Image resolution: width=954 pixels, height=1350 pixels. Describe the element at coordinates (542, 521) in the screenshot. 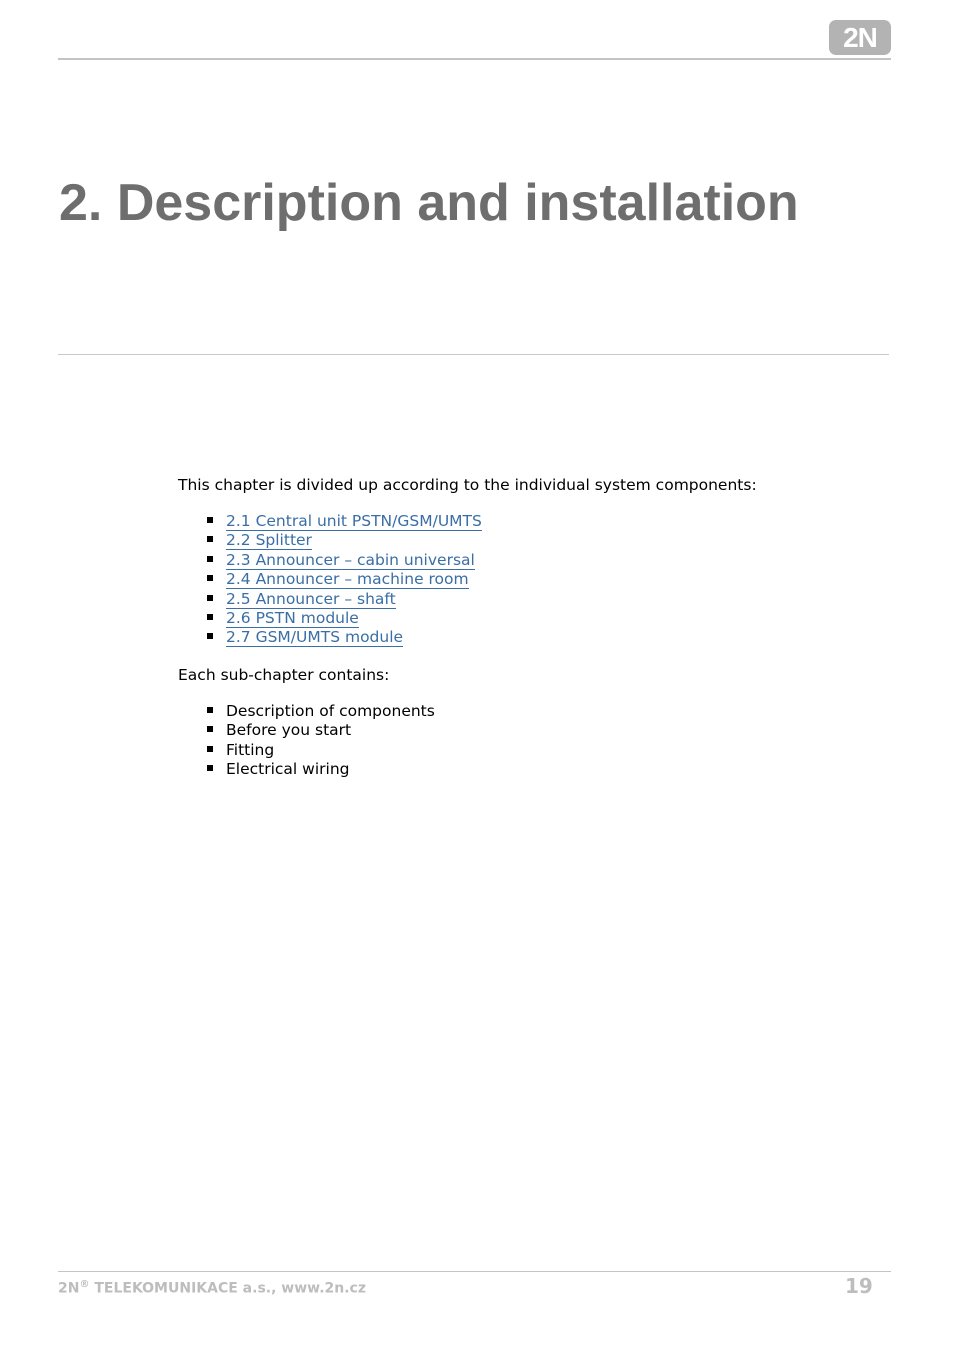

I see `list-item: 2.1 Central unit PSTN/GSM/UMTS` at that location.